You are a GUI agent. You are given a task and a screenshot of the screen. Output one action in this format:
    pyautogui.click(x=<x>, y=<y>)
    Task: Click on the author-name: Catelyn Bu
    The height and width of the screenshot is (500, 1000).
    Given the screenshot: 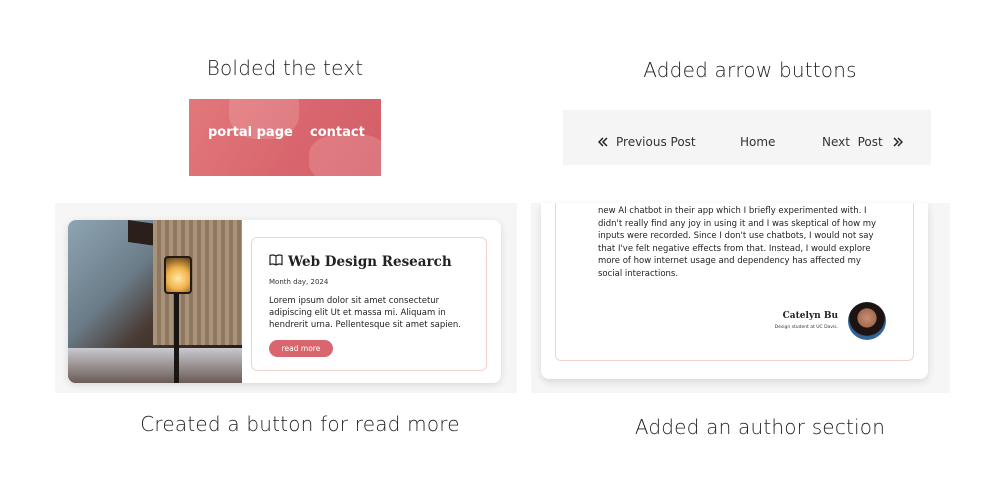 What is the action you would take?
    pyautogui.click(x=810, y=316)
    